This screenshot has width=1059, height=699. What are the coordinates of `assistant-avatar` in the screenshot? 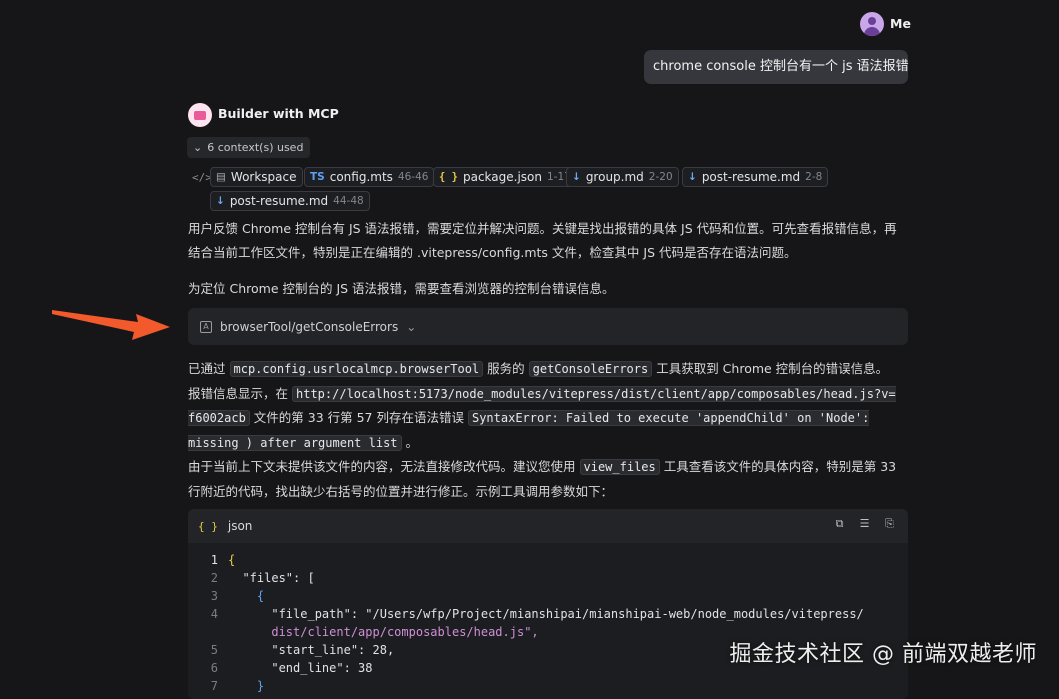 It's located at (200, 115).